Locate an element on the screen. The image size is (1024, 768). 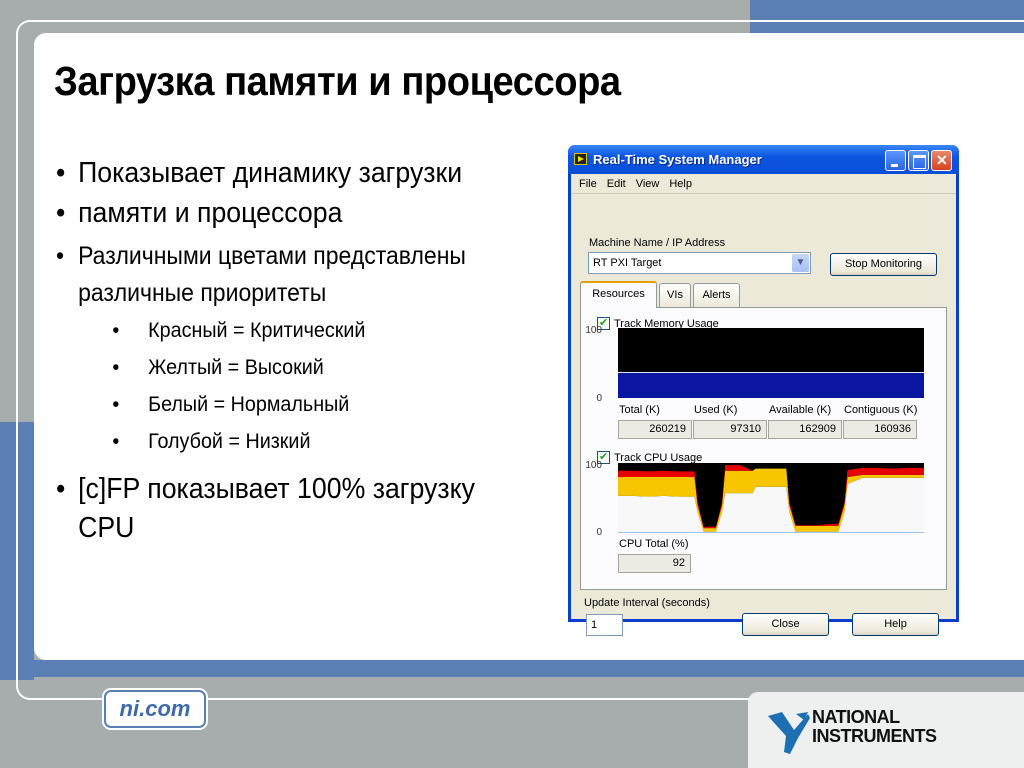
brand-line-2: INSTRUMENTS is located at coordinates (874, 736).